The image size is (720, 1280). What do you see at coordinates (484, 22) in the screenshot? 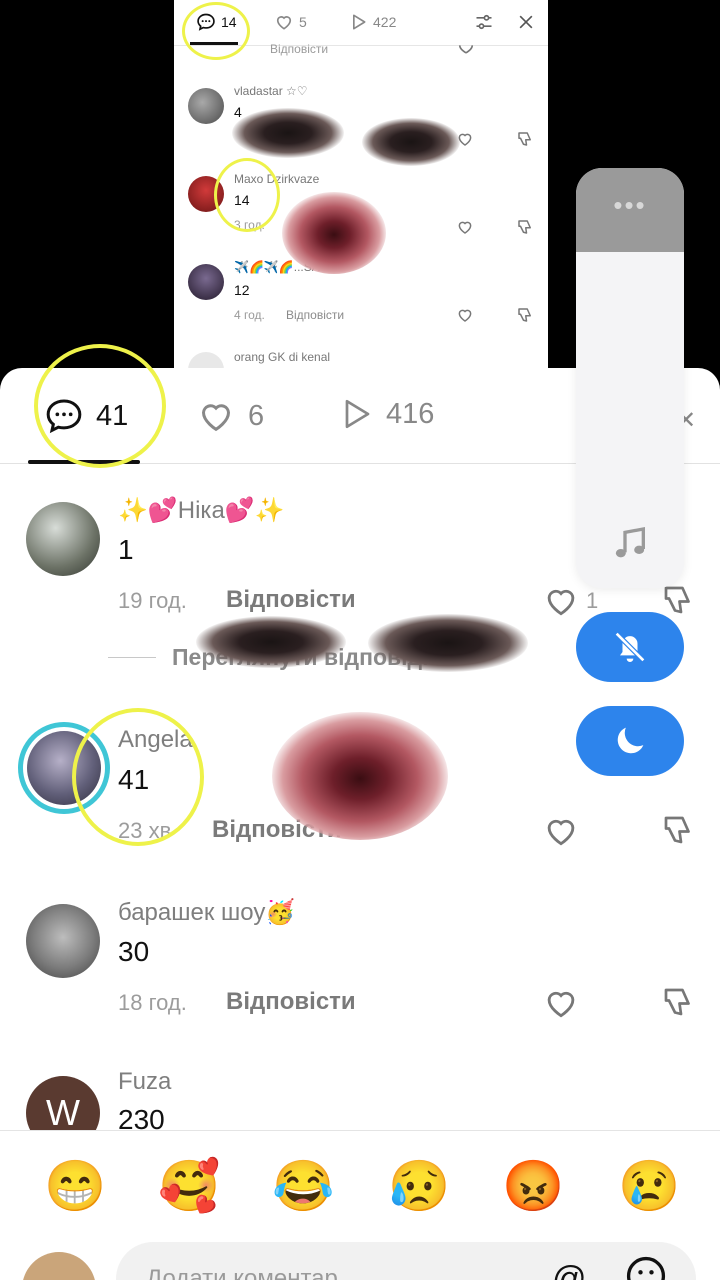
I see `filter-sliders-icon` at bounding box center [484, 22].